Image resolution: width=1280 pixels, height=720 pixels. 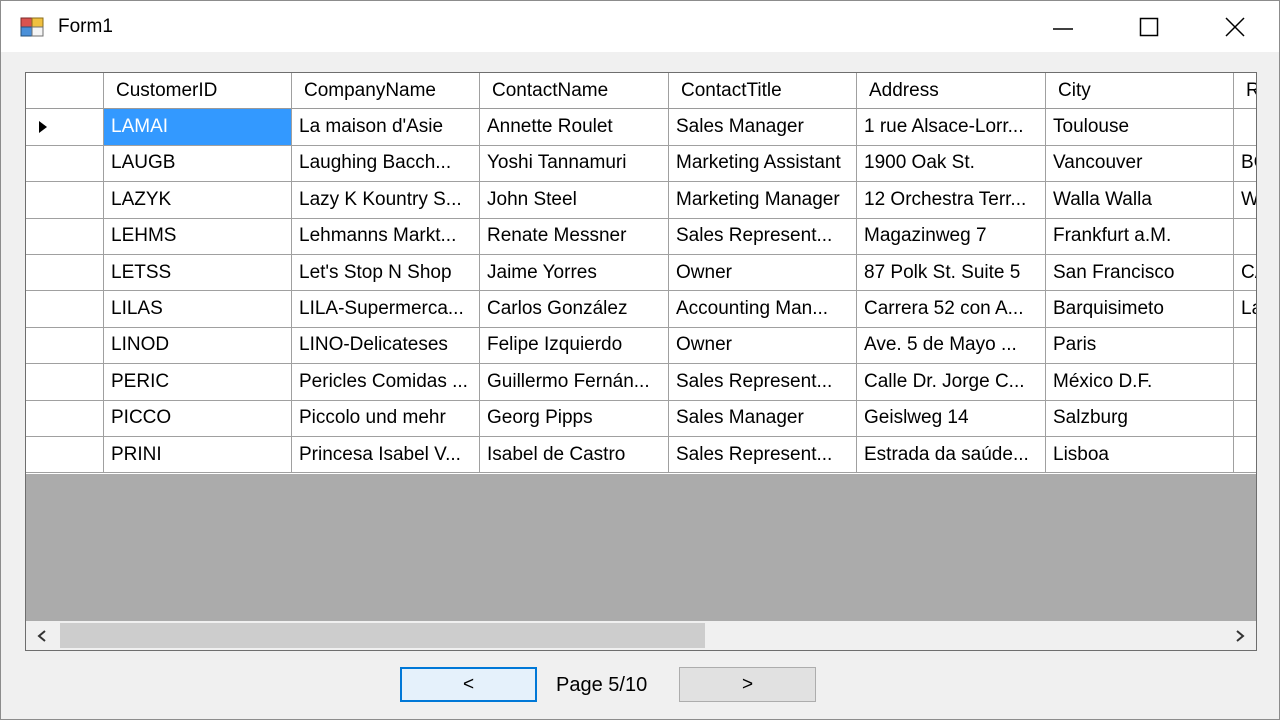 What do you see at coordinates (198, 455) in the screenshot?
I see `table-cell: PRINI` at bounding box center [198, 455].